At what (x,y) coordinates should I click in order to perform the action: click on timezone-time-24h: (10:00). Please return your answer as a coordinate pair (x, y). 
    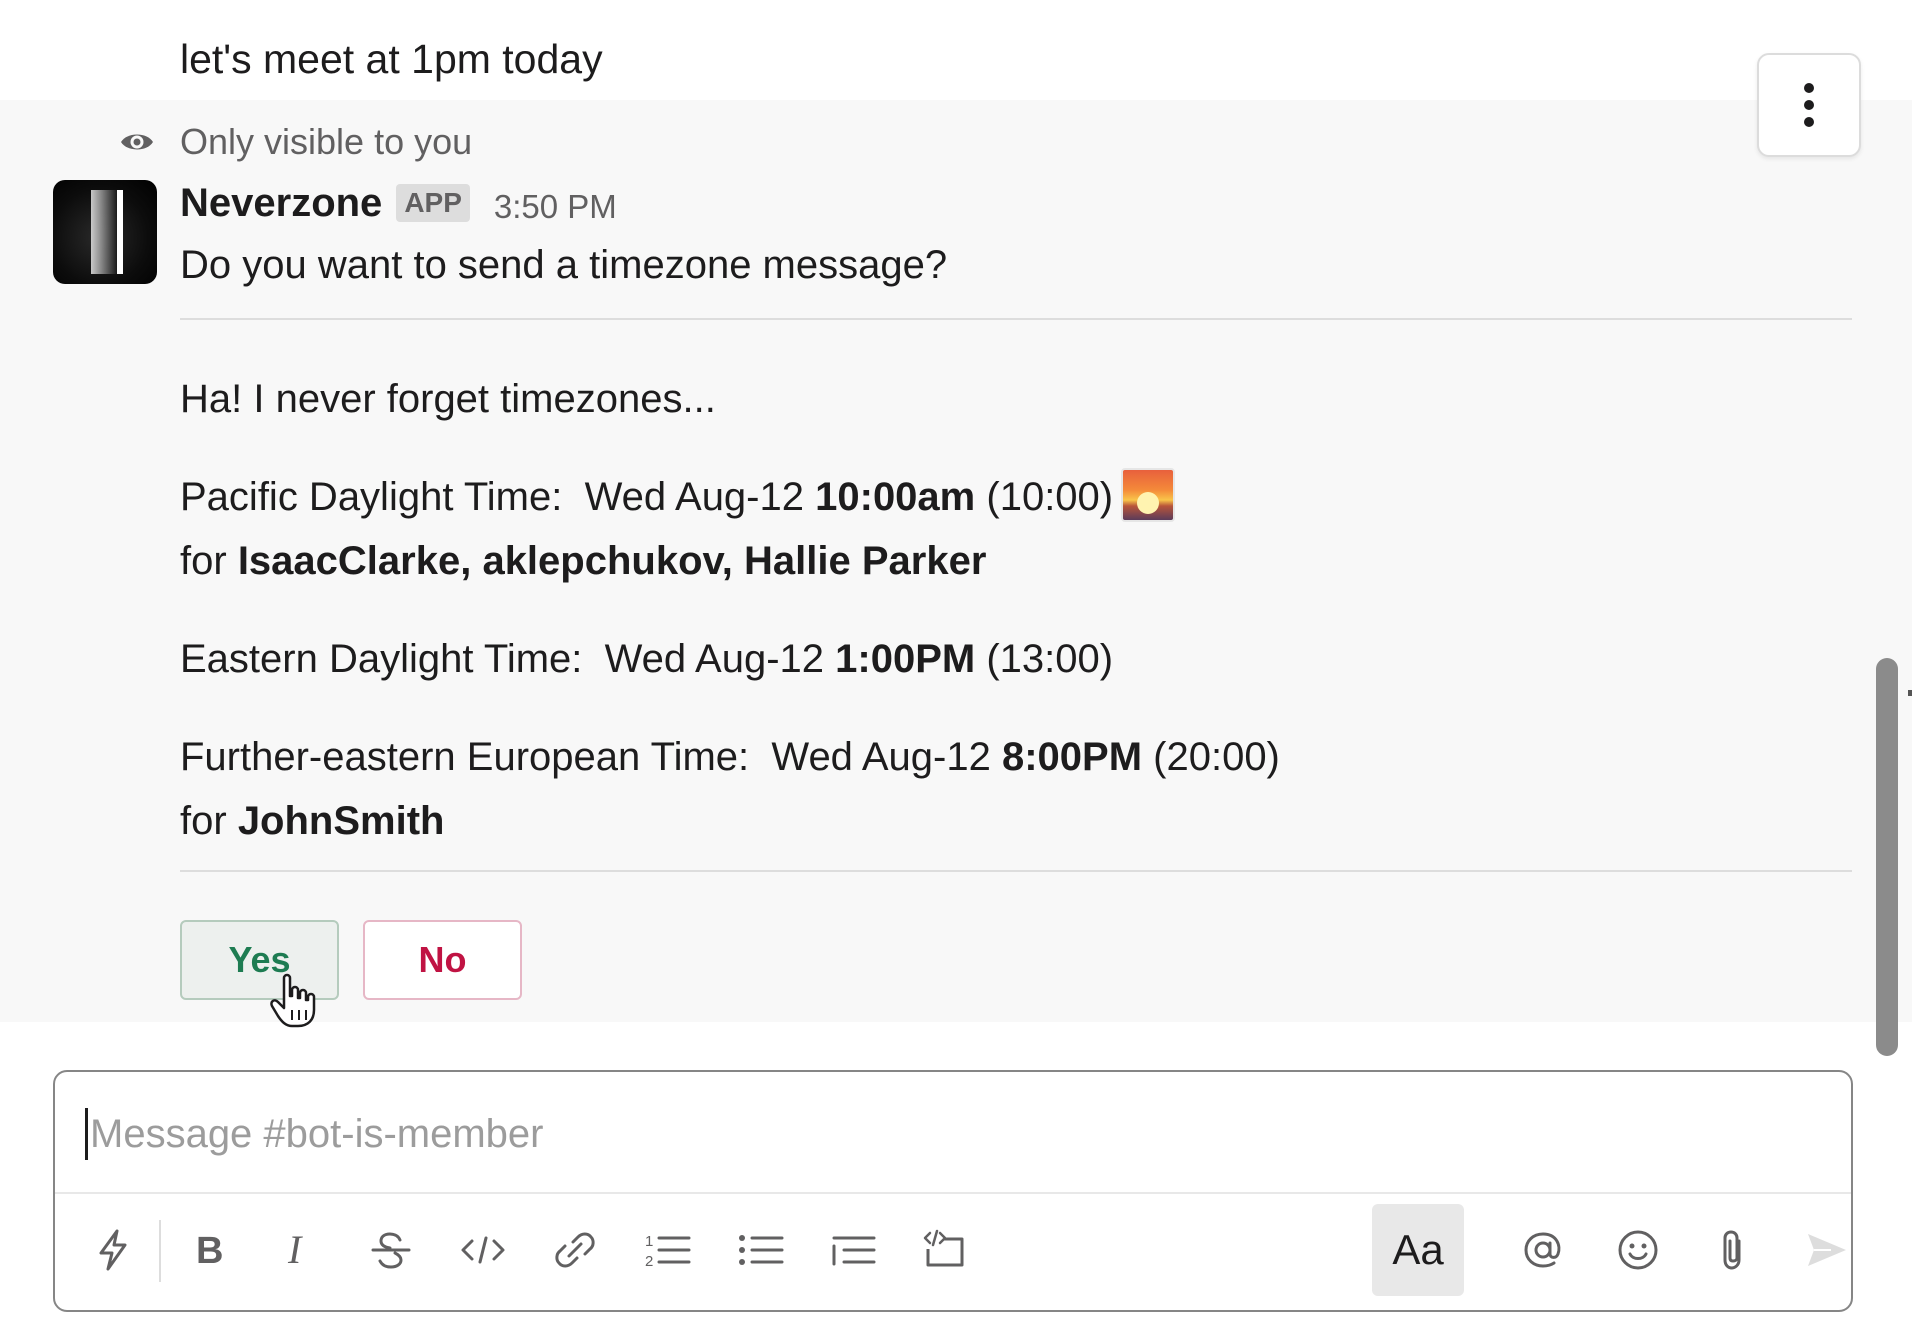
    Looking at the image, I should click on (1050, 497).